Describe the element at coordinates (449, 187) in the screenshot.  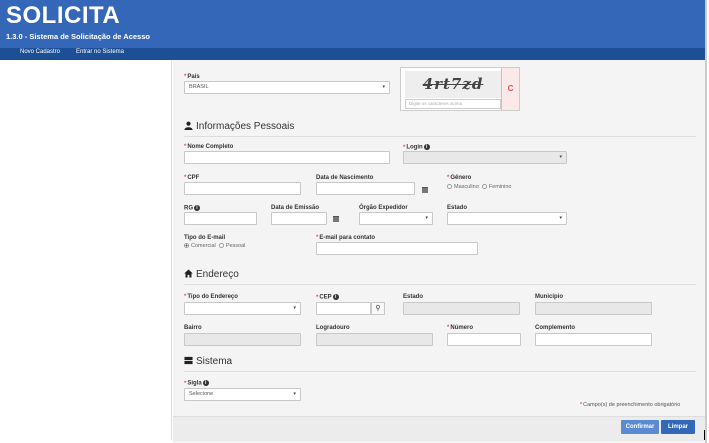
I see `radio-masculino` at that location.